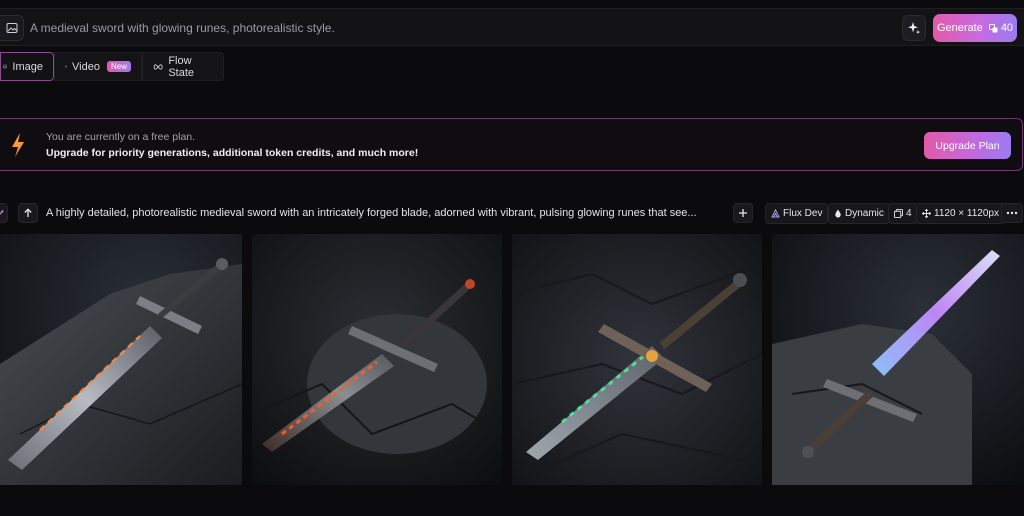  I want to click on reuse-prompt-button, so click(28, 213).